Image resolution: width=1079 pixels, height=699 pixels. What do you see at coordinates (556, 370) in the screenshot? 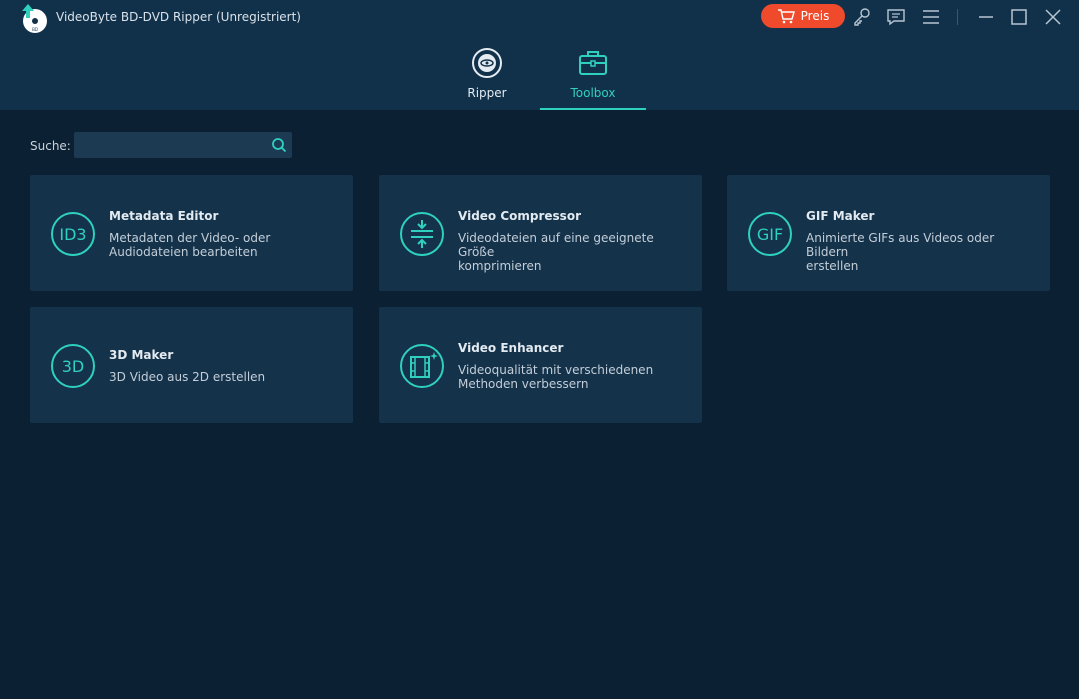
I see `tool-desc: Videoqualität mit verschiedenen` at bounding box center [556, 370].